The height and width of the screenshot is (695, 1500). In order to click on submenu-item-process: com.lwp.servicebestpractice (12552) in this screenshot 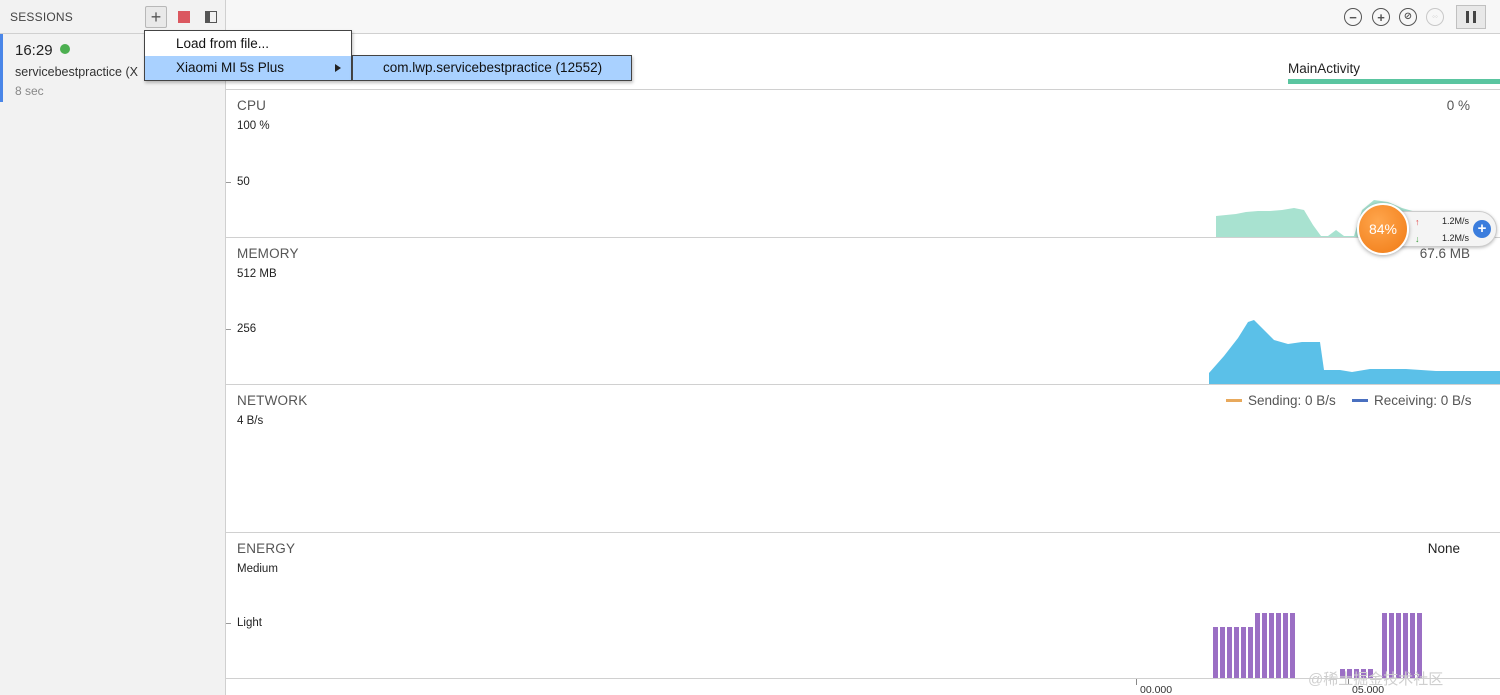, I will do `click(492, 68)`.